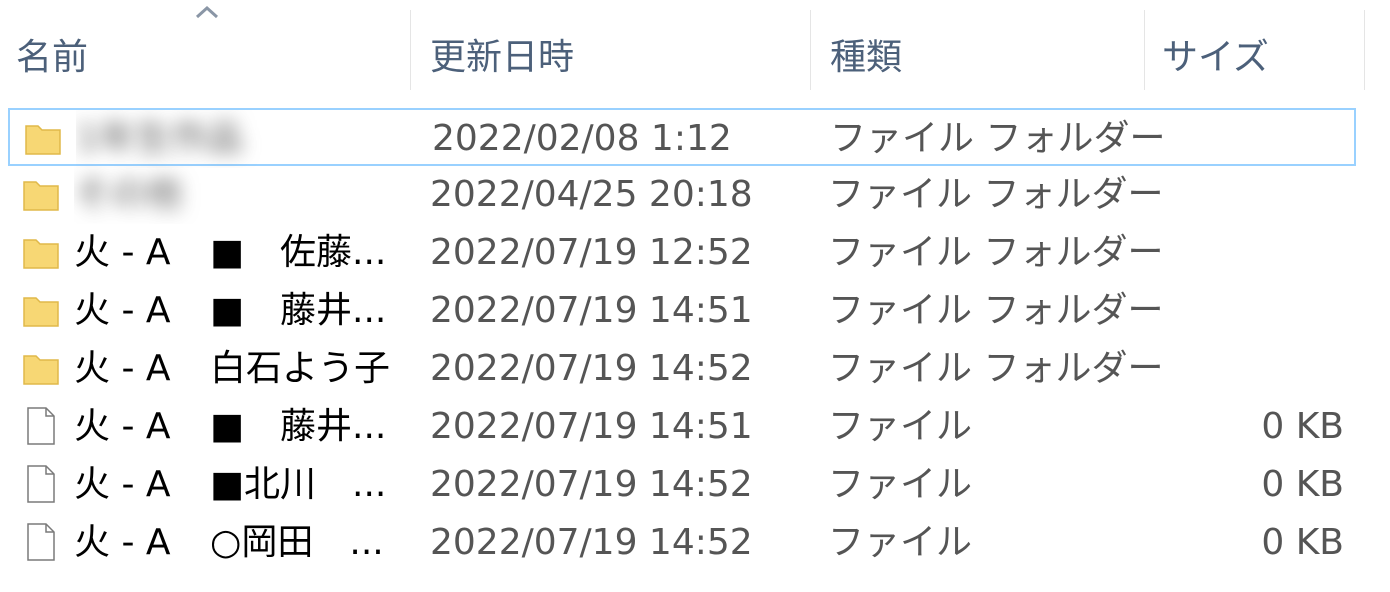  What do you see at coordinates (591, 194) in the screenshot?
I see `item-modified: 2022/04/25 20:18` at bounding box center [591, 194].